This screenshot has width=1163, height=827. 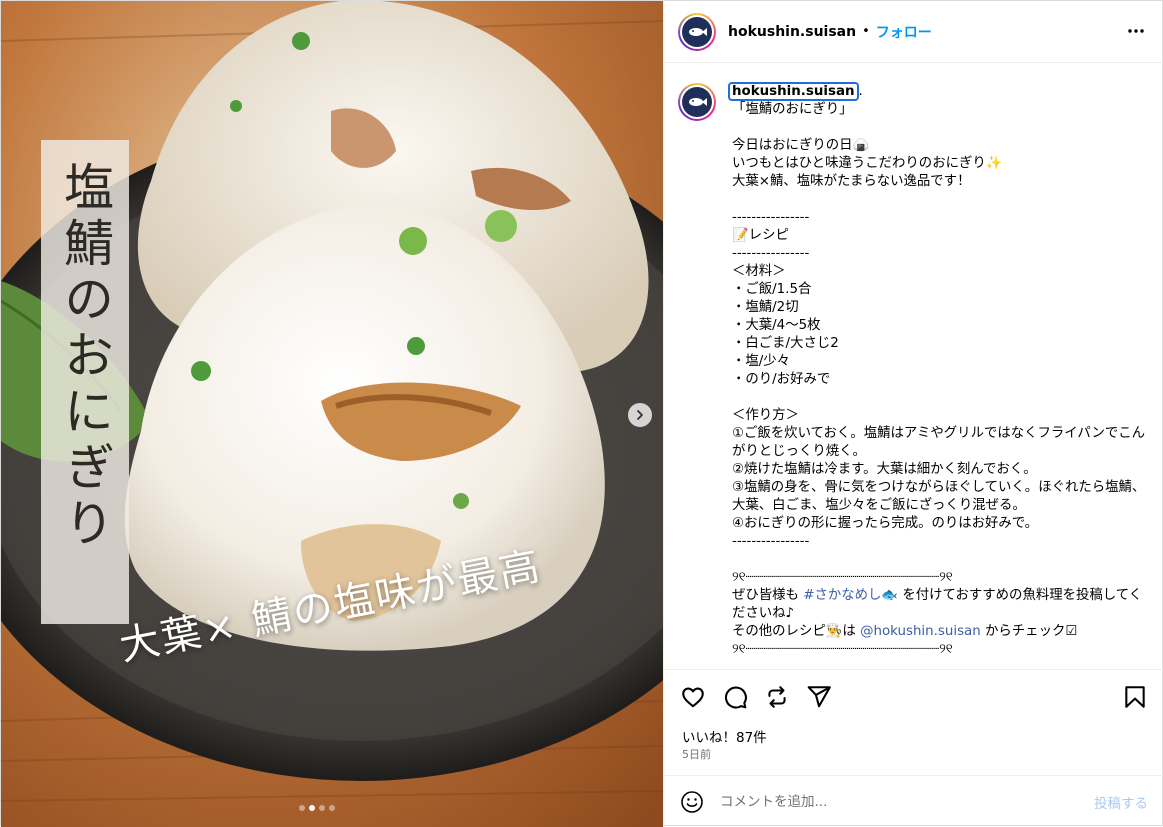 What do you see at coordinates (768, 595) in the screenshot?
I see `caption-line: ぜひ皆様も` at bounding box center [768, 595].